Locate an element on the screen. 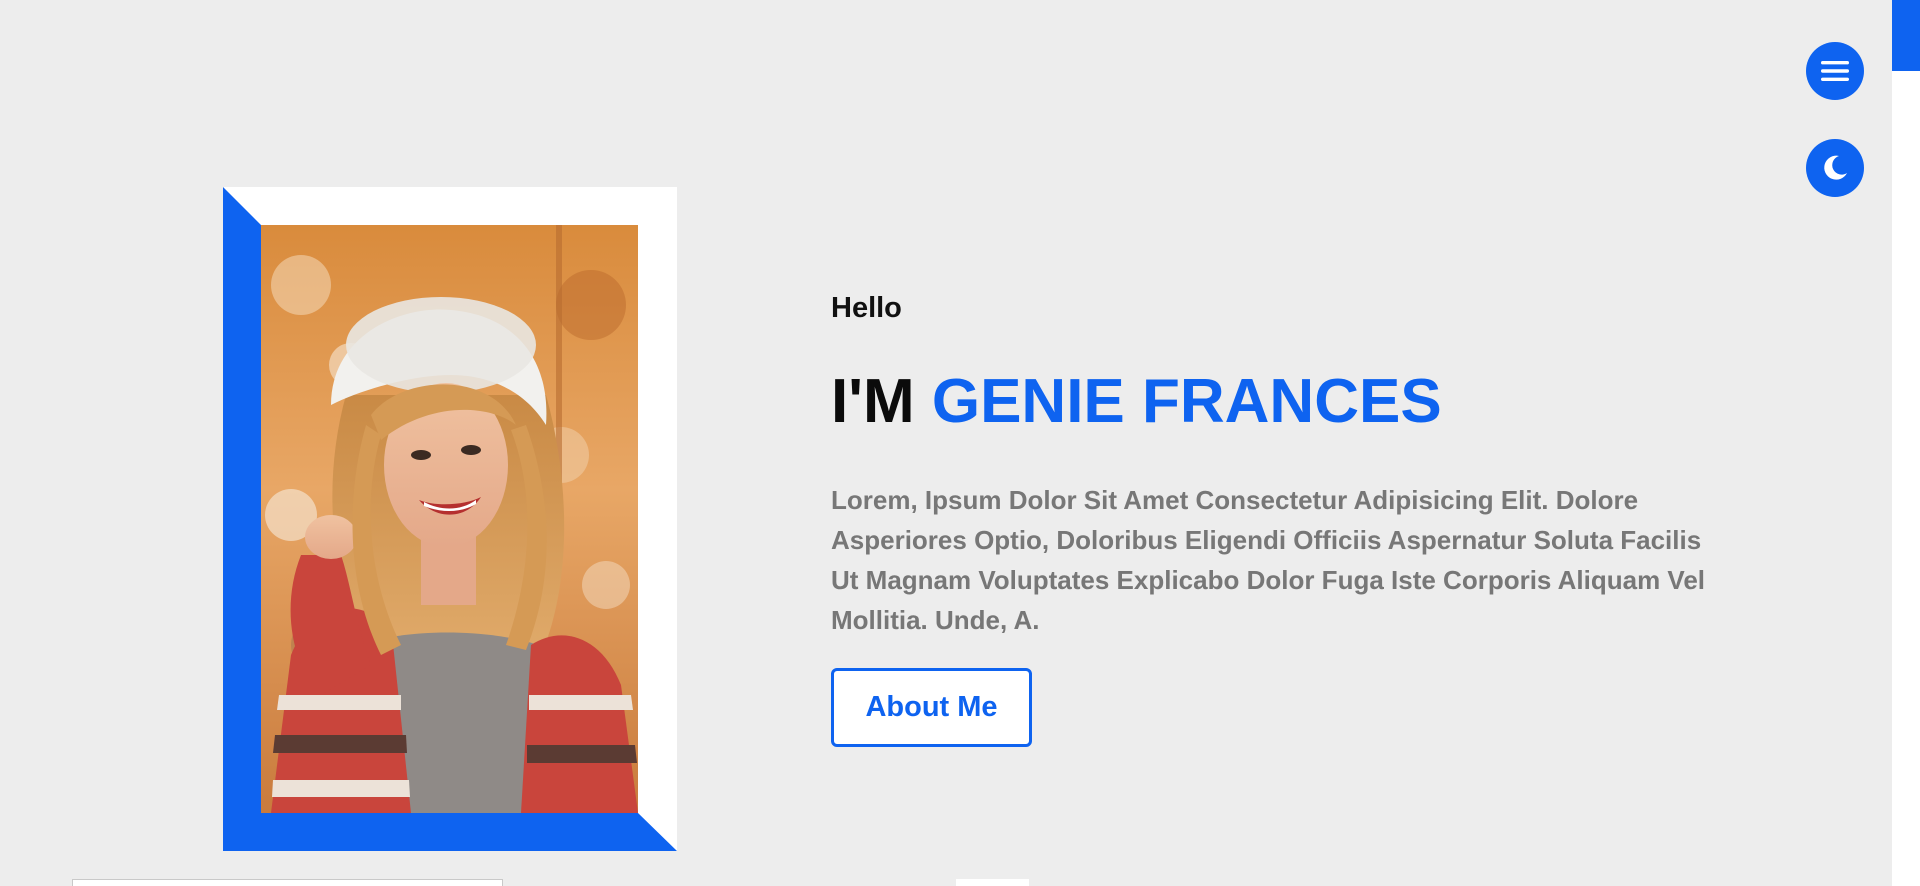 The width and height of the screenshot is (1920, 886). hamburger-menu-icon is located at coordinates (1835, 71).